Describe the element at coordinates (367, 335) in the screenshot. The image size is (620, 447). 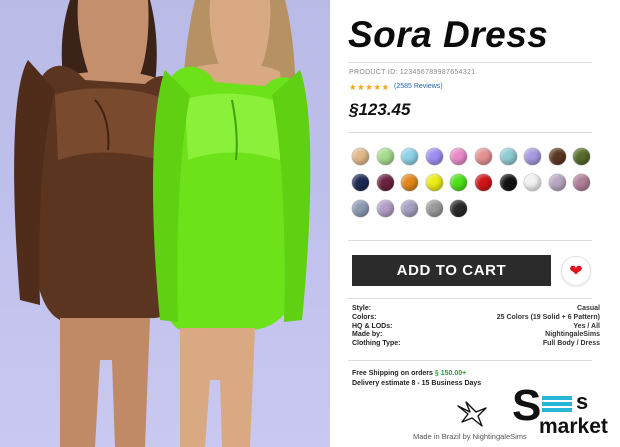
I see `spec-label: Made by:` at that location.